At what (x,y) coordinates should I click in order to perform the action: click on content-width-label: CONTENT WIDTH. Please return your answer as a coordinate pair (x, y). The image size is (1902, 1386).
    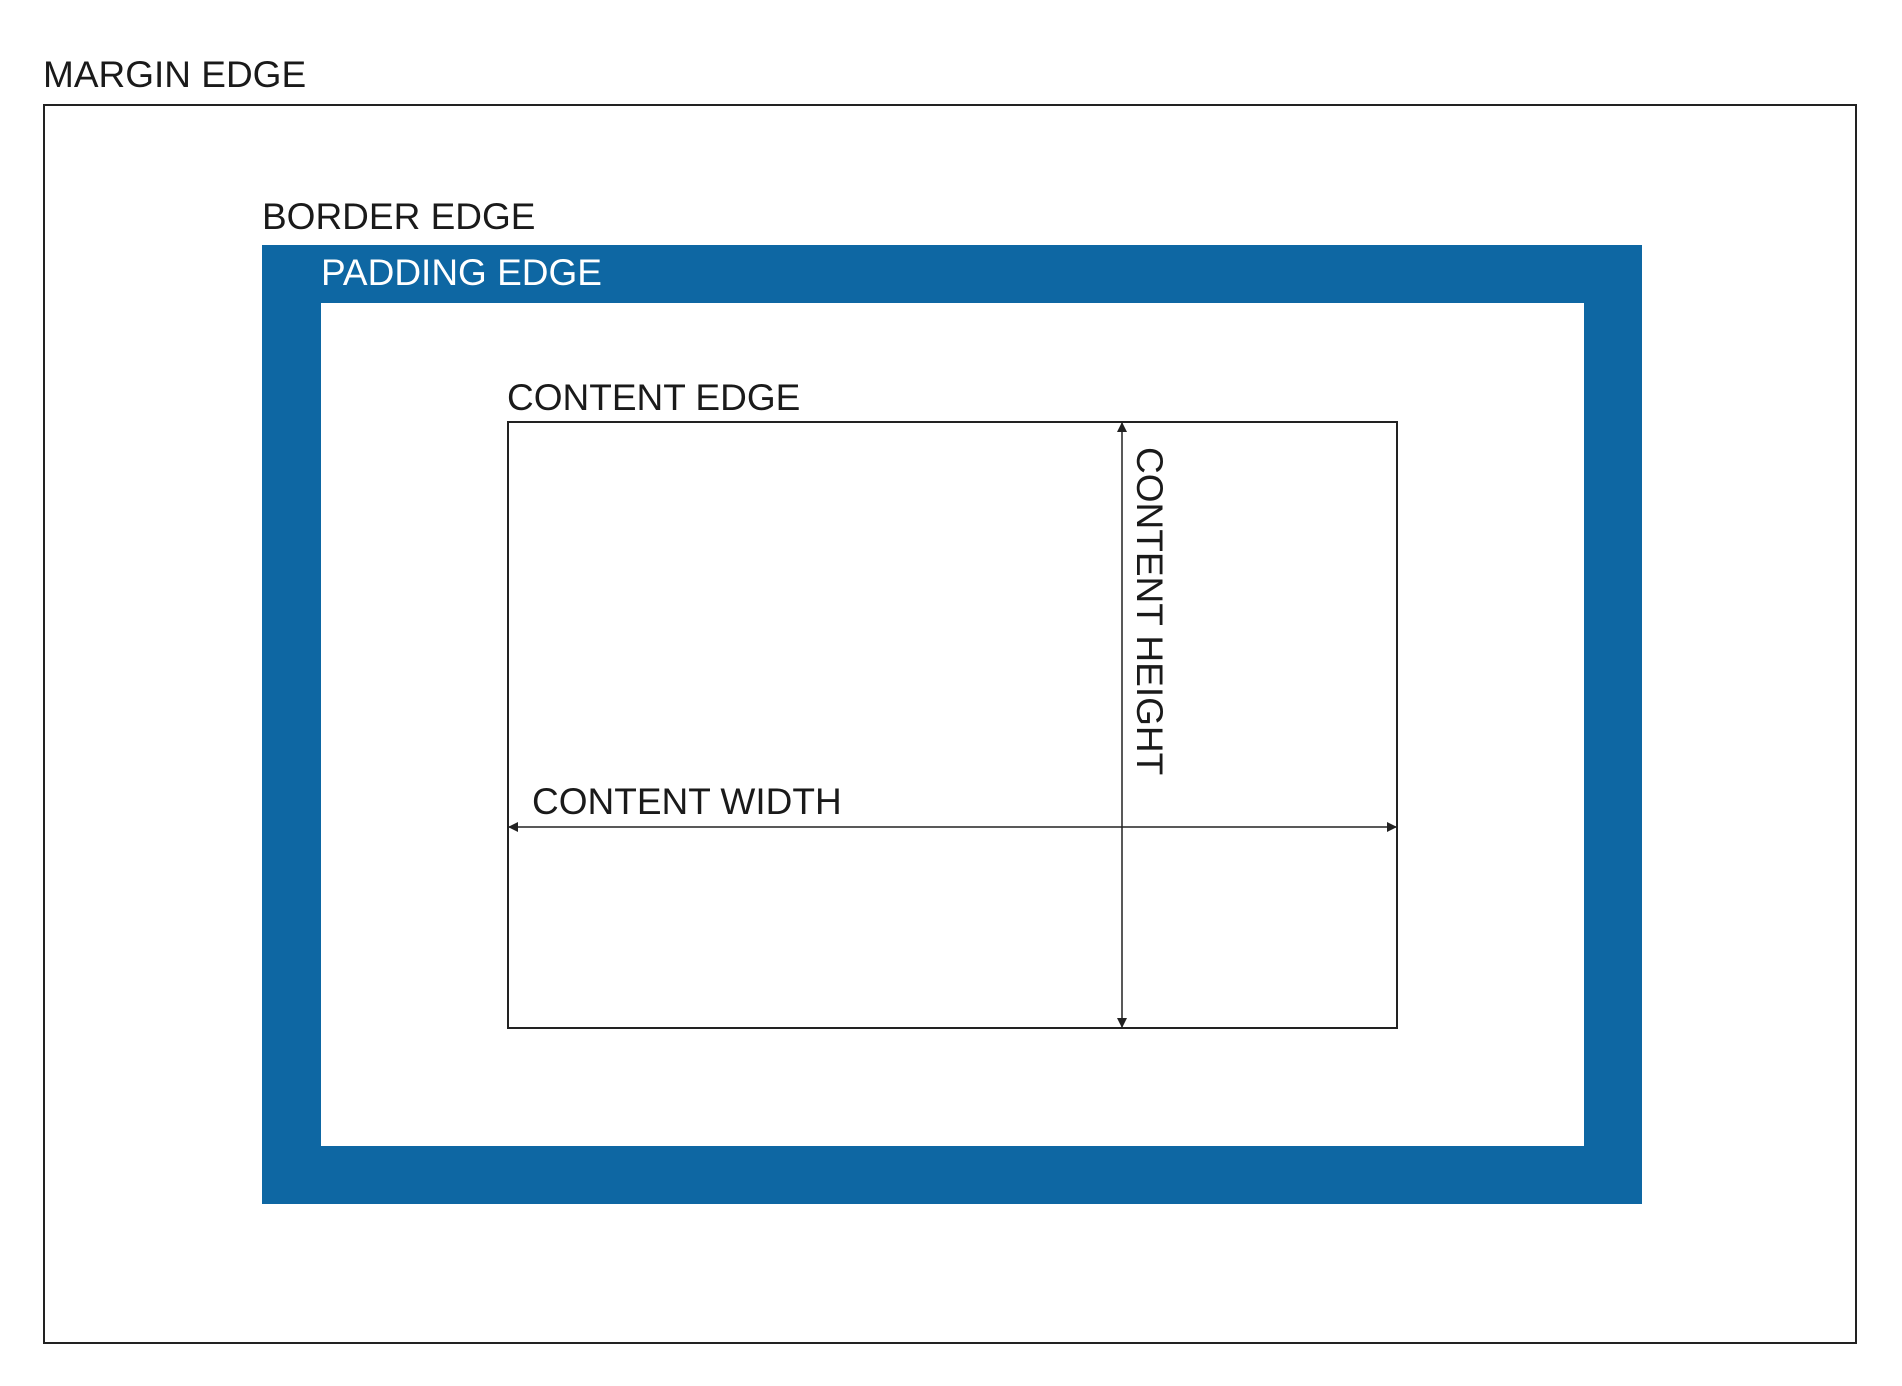
    Looking at the image, I should click on (687, 801).